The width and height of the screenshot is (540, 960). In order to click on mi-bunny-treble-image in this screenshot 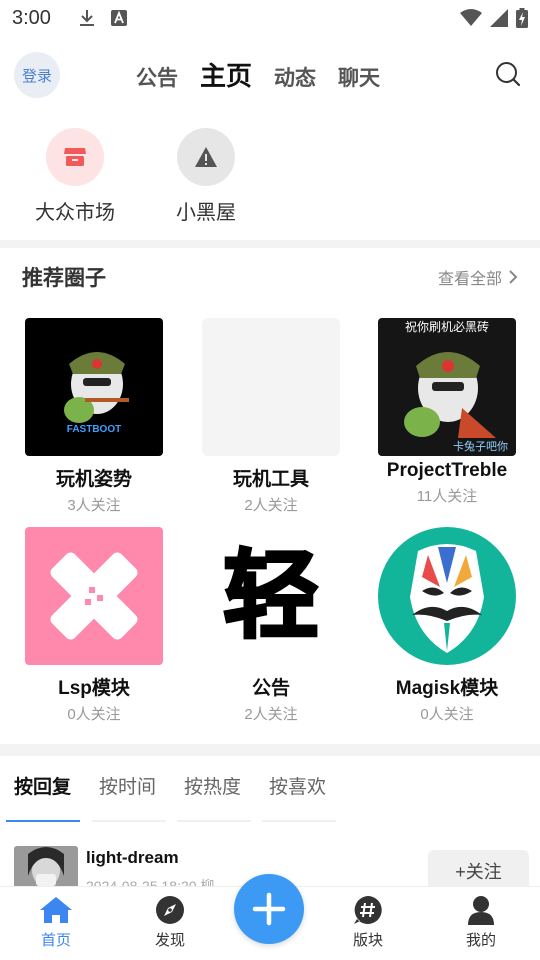, I will do `click(450, 395)`.